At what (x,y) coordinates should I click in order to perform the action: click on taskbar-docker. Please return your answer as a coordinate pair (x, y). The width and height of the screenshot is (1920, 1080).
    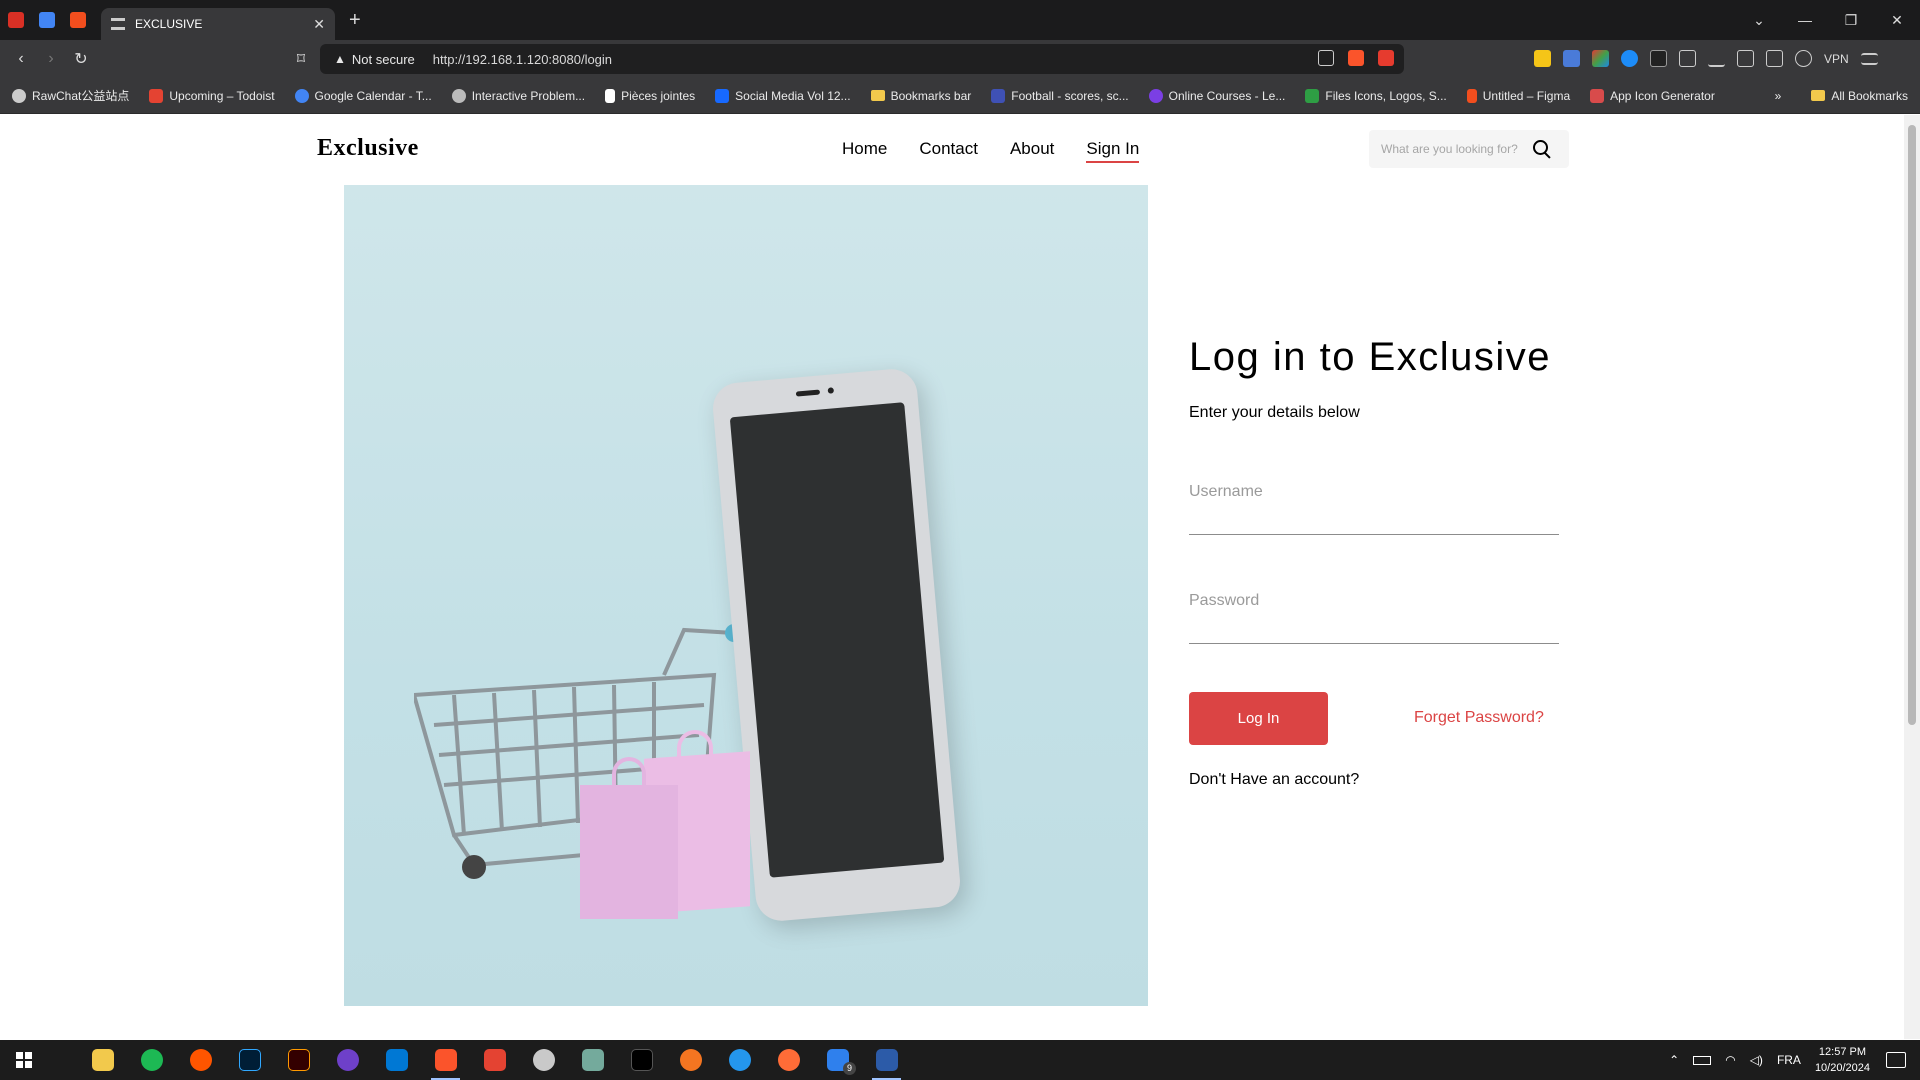
    Looking at the image, I should click on (739, 1060).